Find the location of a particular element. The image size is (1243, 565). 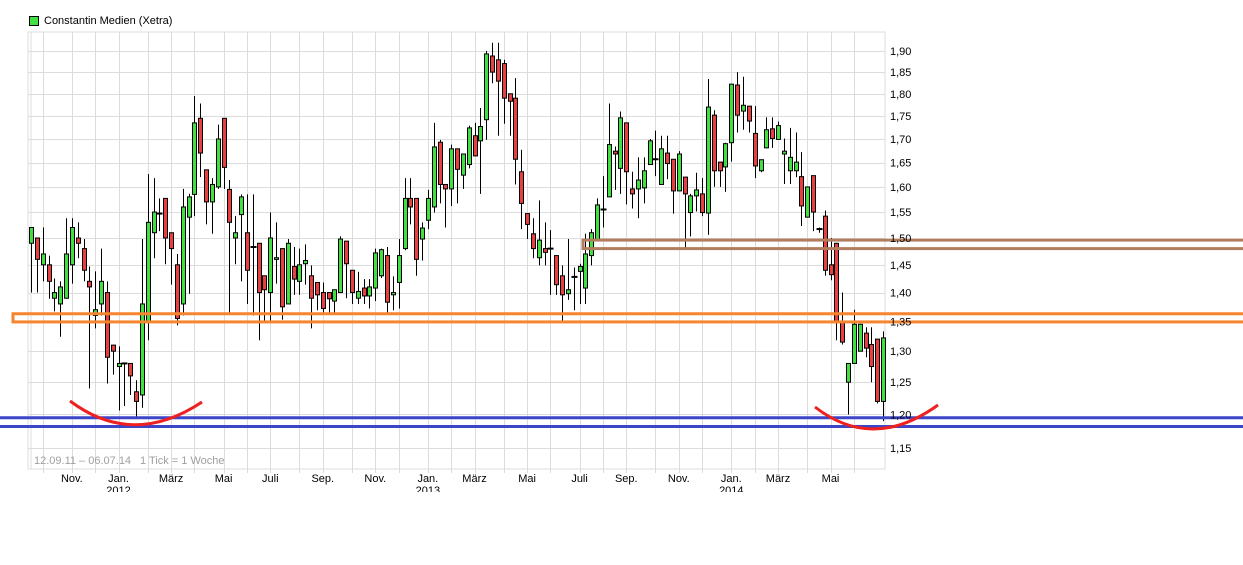

legend-swatch is located at coordinates (34, 21).